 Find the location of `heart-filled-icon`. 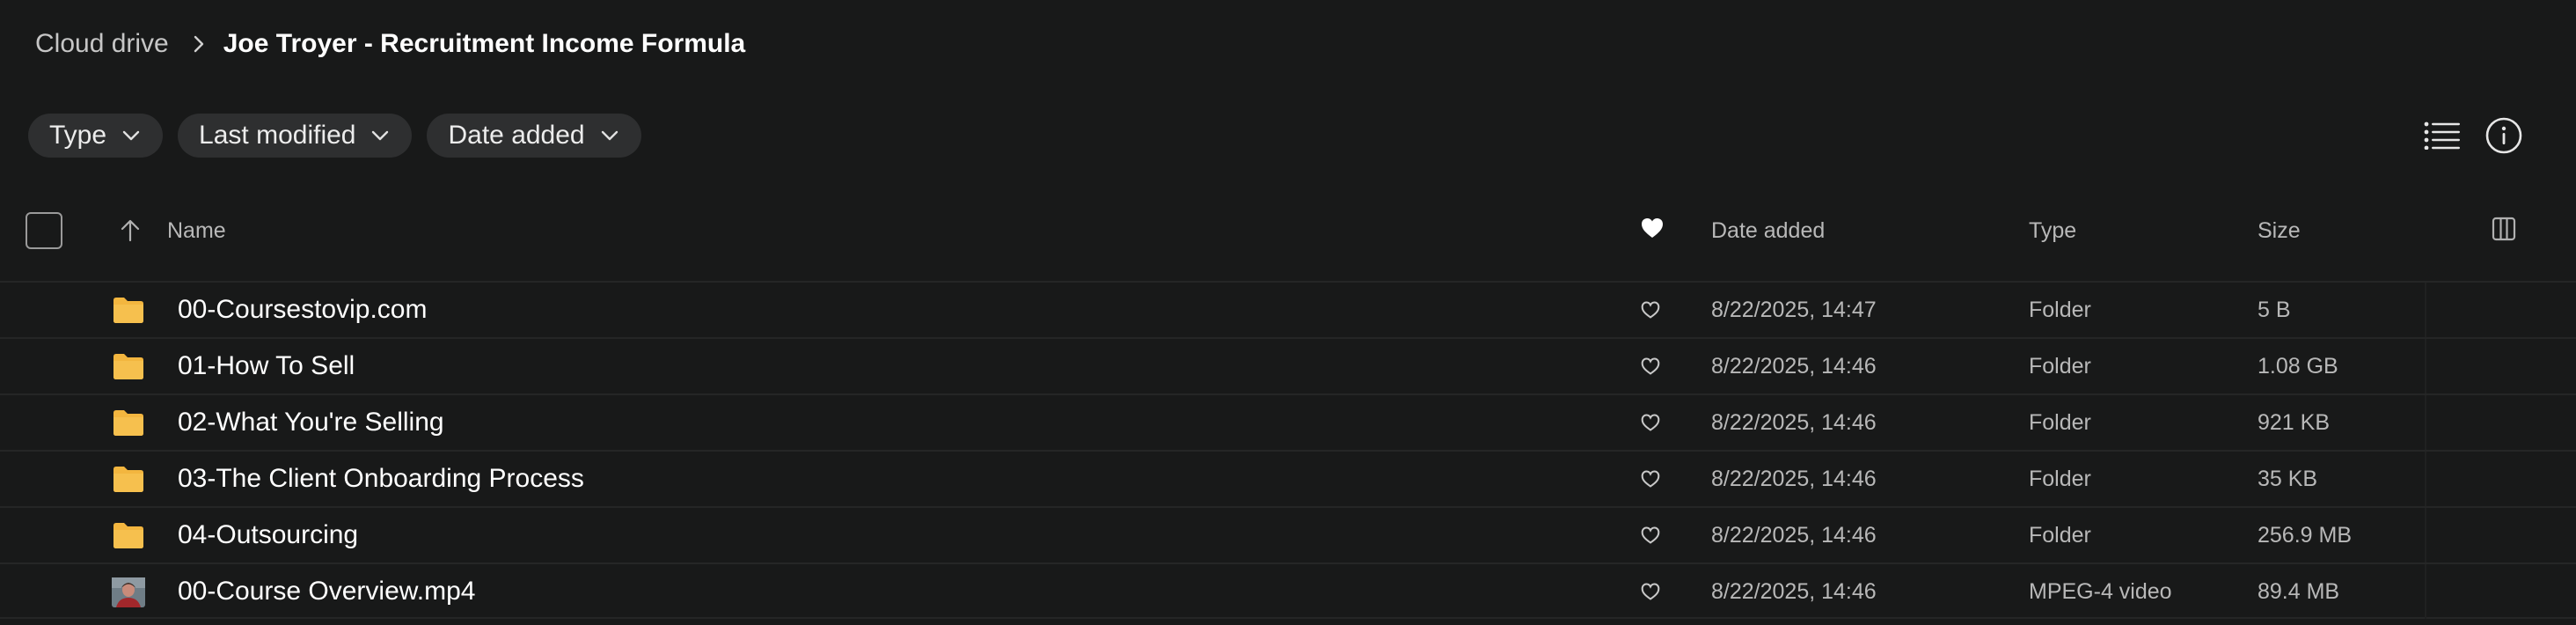

heart-filled-icon is located at coordinates (1652, 231).